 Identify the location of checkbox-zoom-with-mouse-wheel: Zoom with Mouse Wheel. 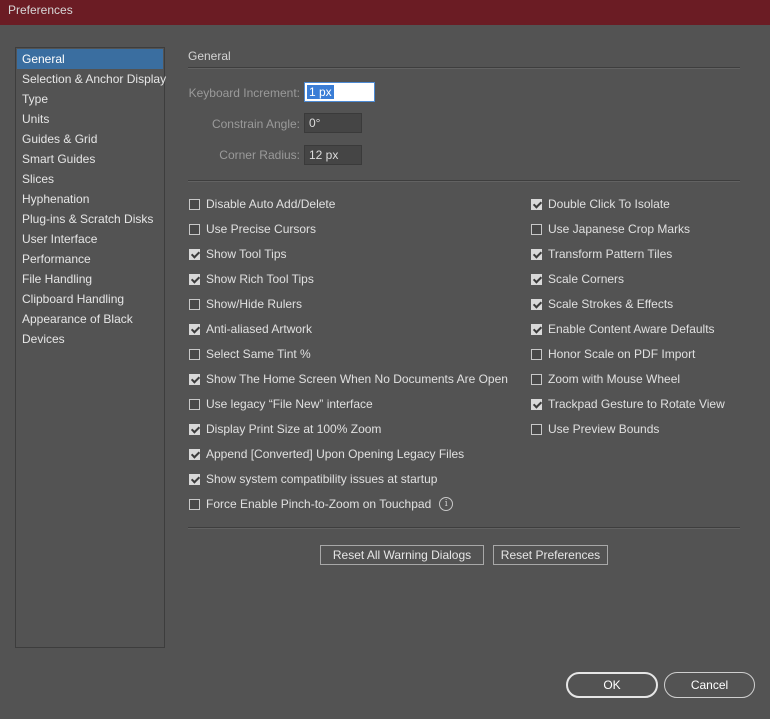
(605, 379).